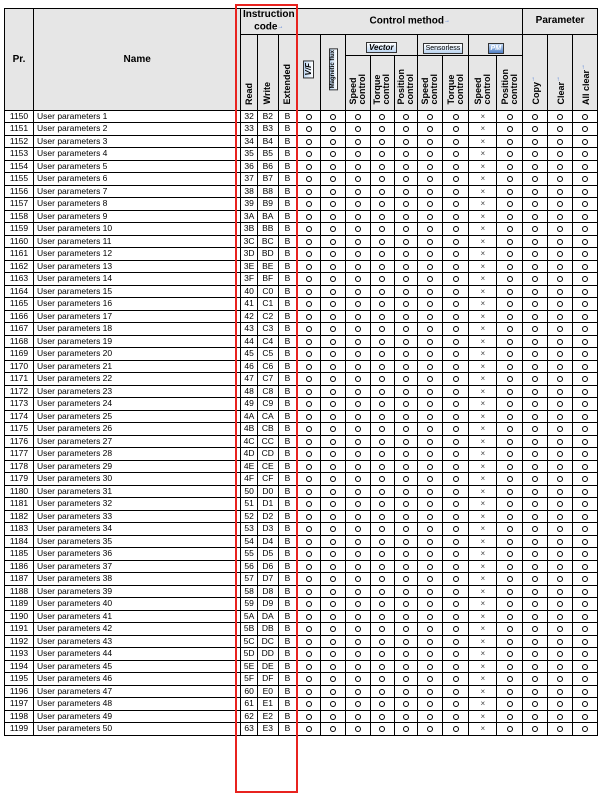 Image resolution: width=604 pixels, height=794 pixels. I want to click on read-code-cell: 58, so click(249, 591).